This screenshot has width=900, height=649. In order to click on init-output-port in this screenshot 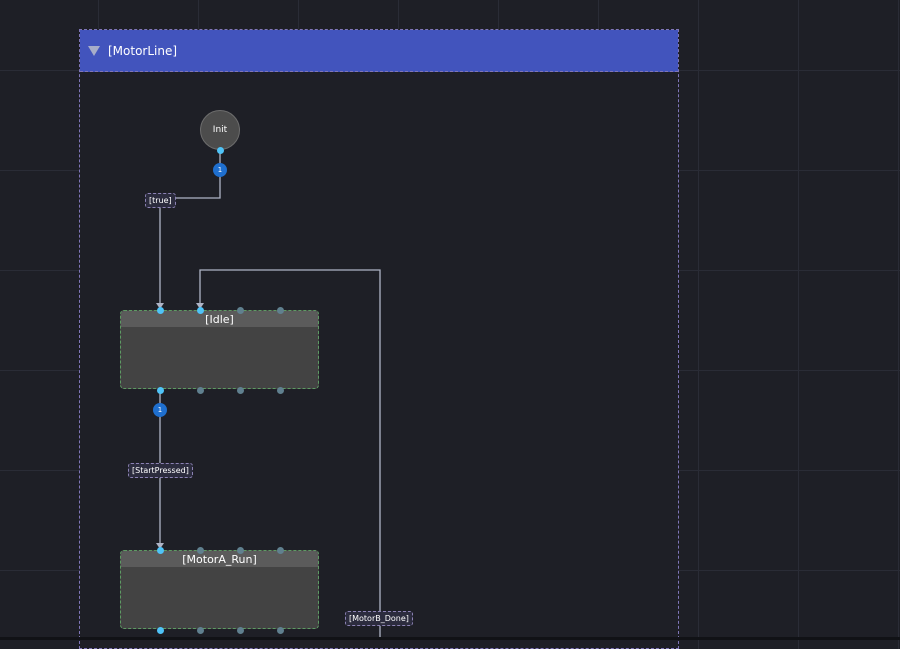, I will do `click(220, 150)`.